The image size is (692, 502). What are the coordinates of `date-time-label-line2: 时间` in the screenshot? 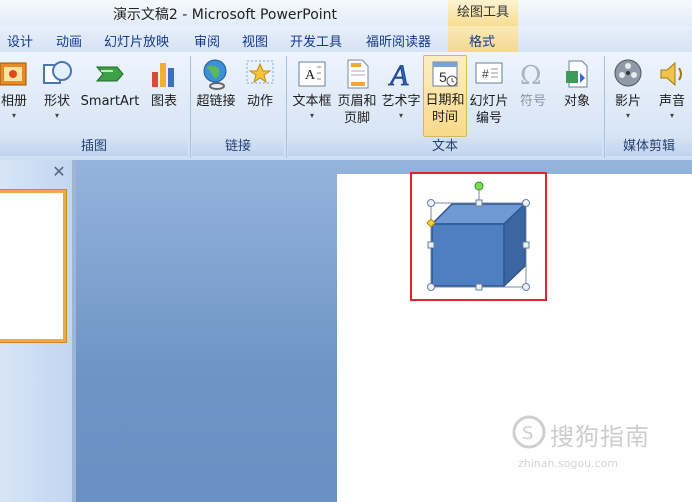 It's located at (444, 117).